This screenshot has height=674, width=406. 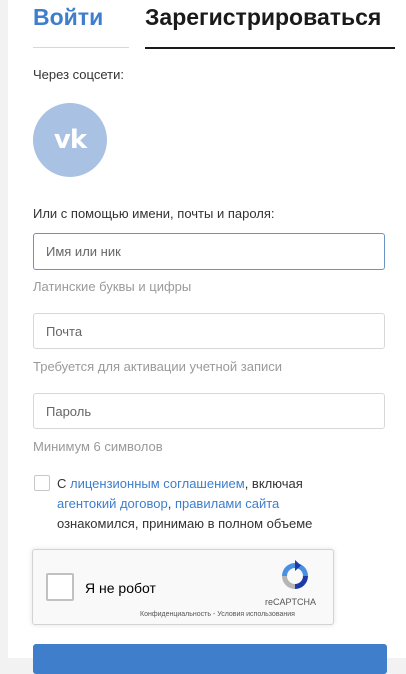 I want to click on password-hint: Минимум 6 символов, so click(x=98, y=446).